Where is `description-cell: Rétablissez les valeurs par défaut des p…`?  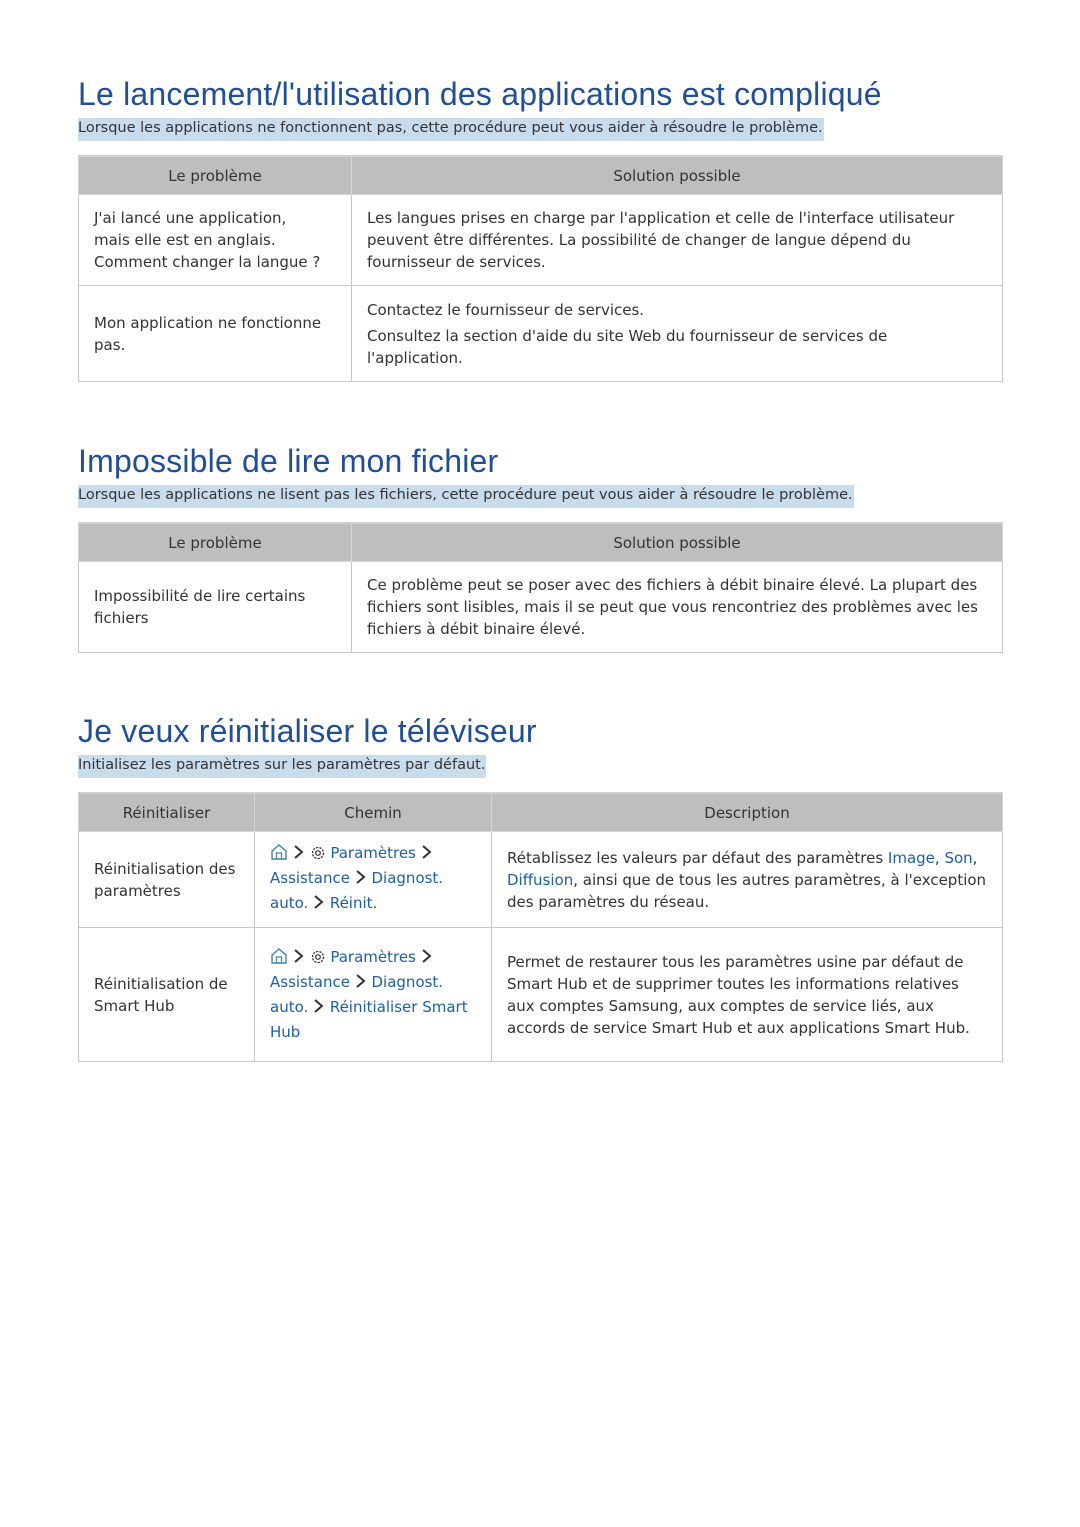
description-cell: Rétablissez les valeurs par défaut des p… is located at coordinates (747, 879).